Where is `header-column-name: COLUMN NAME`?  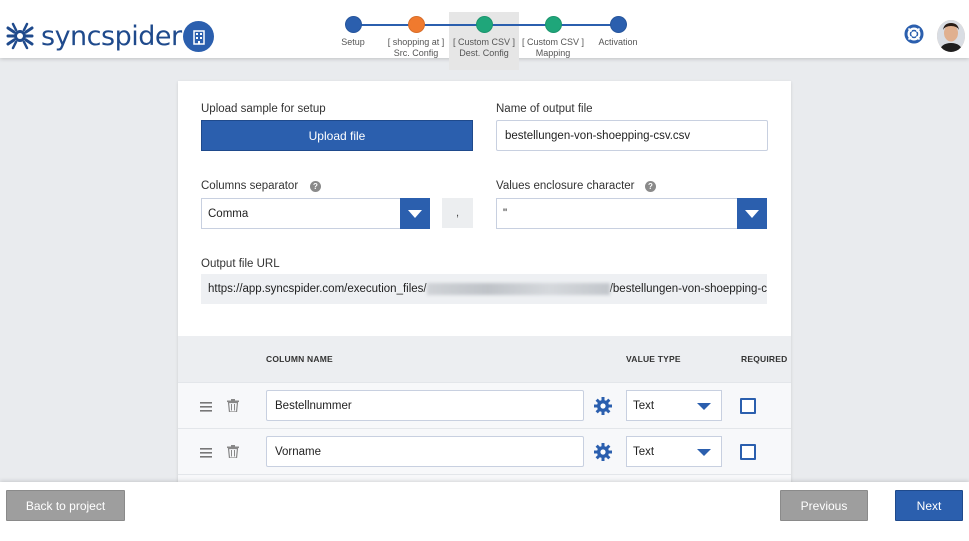 header-column-name: COLUMN NAME is located at coordinates (299, 359).